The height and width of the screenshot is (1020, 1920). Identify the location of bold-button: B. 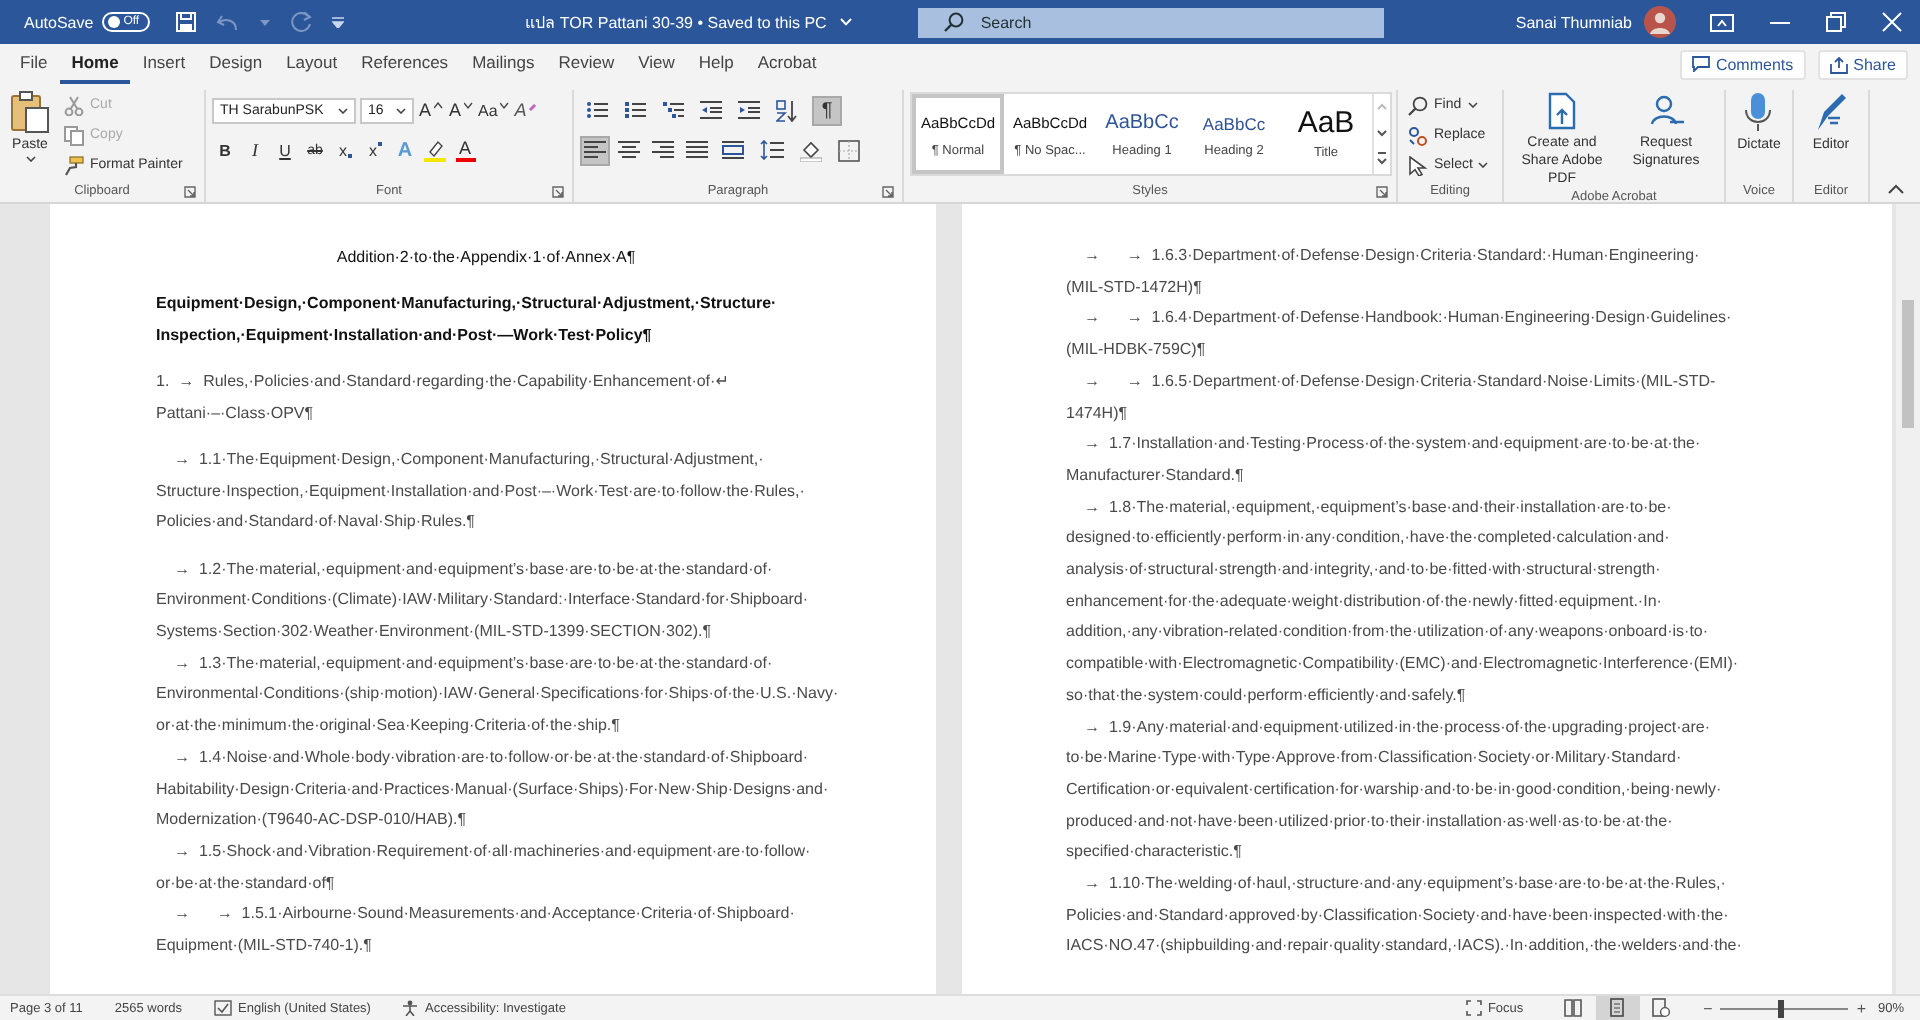
(225, 150).